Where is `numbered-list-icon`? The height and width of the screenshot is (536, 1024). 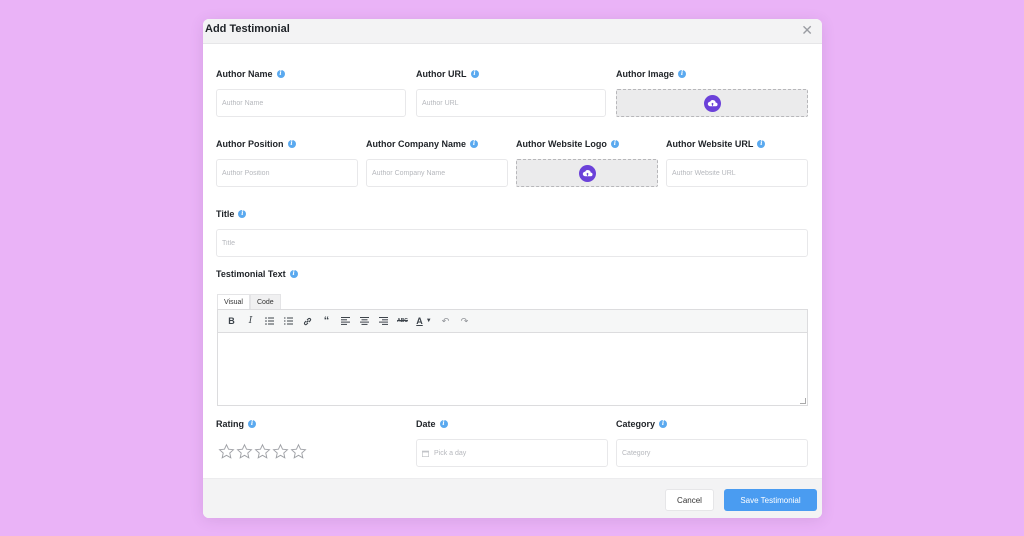
numbered-list-icon is located at coordinates (288, 321).